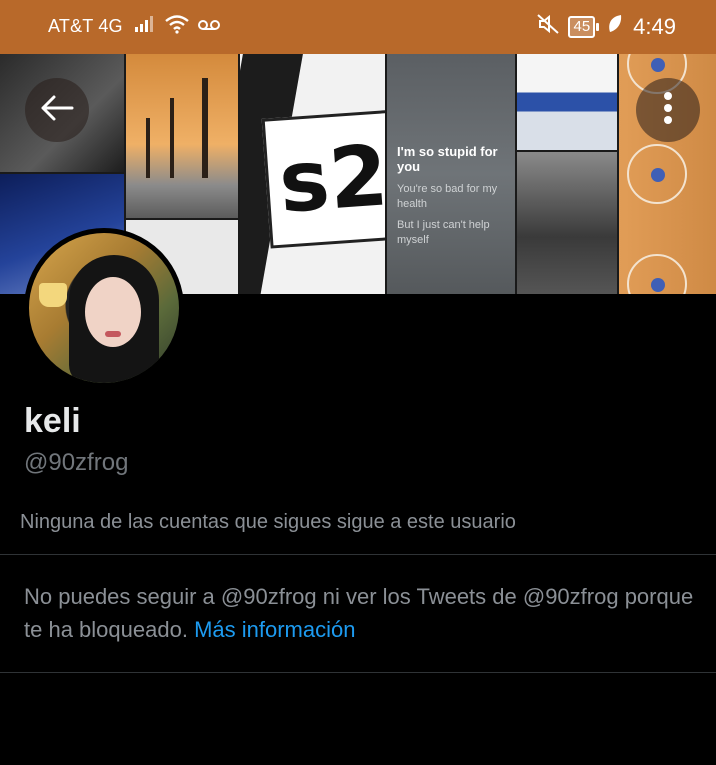  What do you see at coordinates (323, 179) in the screenshot?
I see `sign-text: s2` at bounding box center [323, 179].